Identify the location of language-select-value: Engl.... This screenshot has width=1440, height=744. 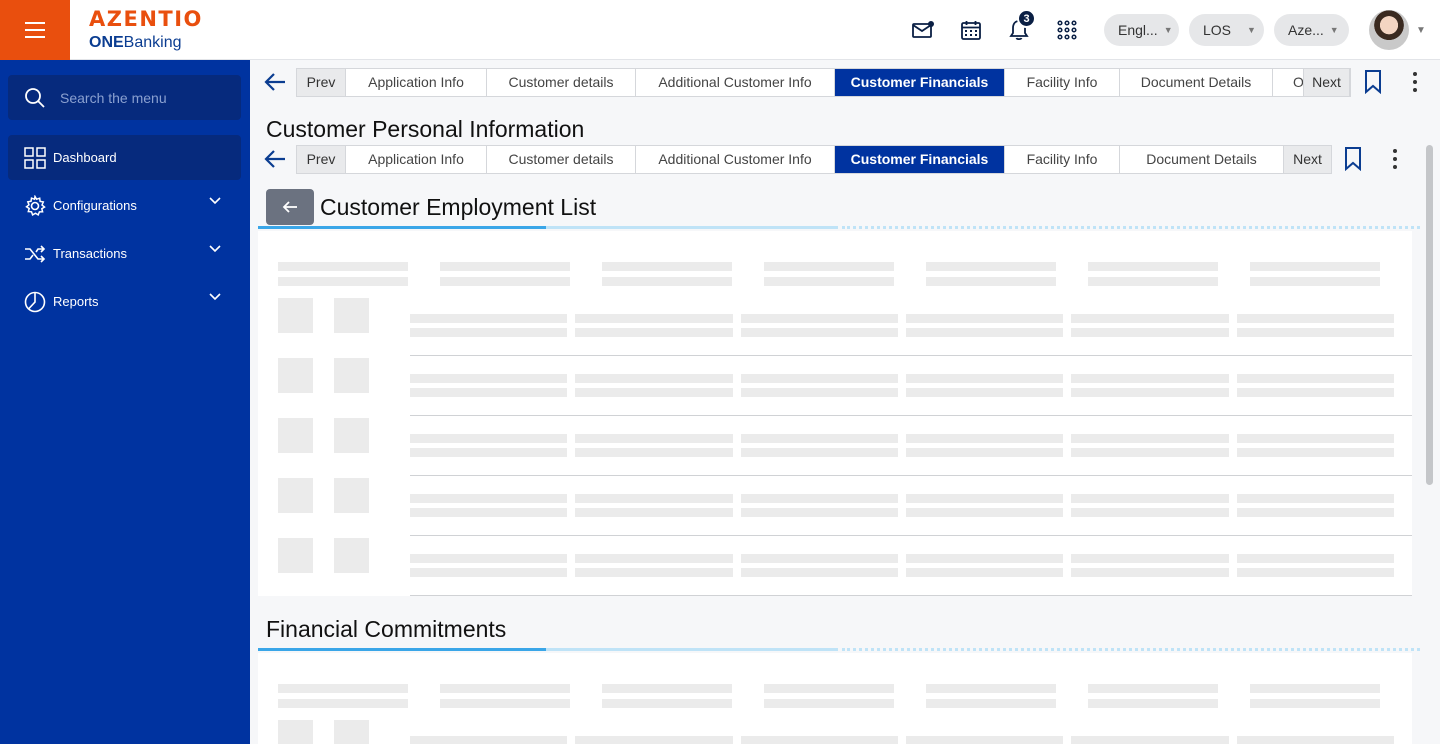
(1138, 30).